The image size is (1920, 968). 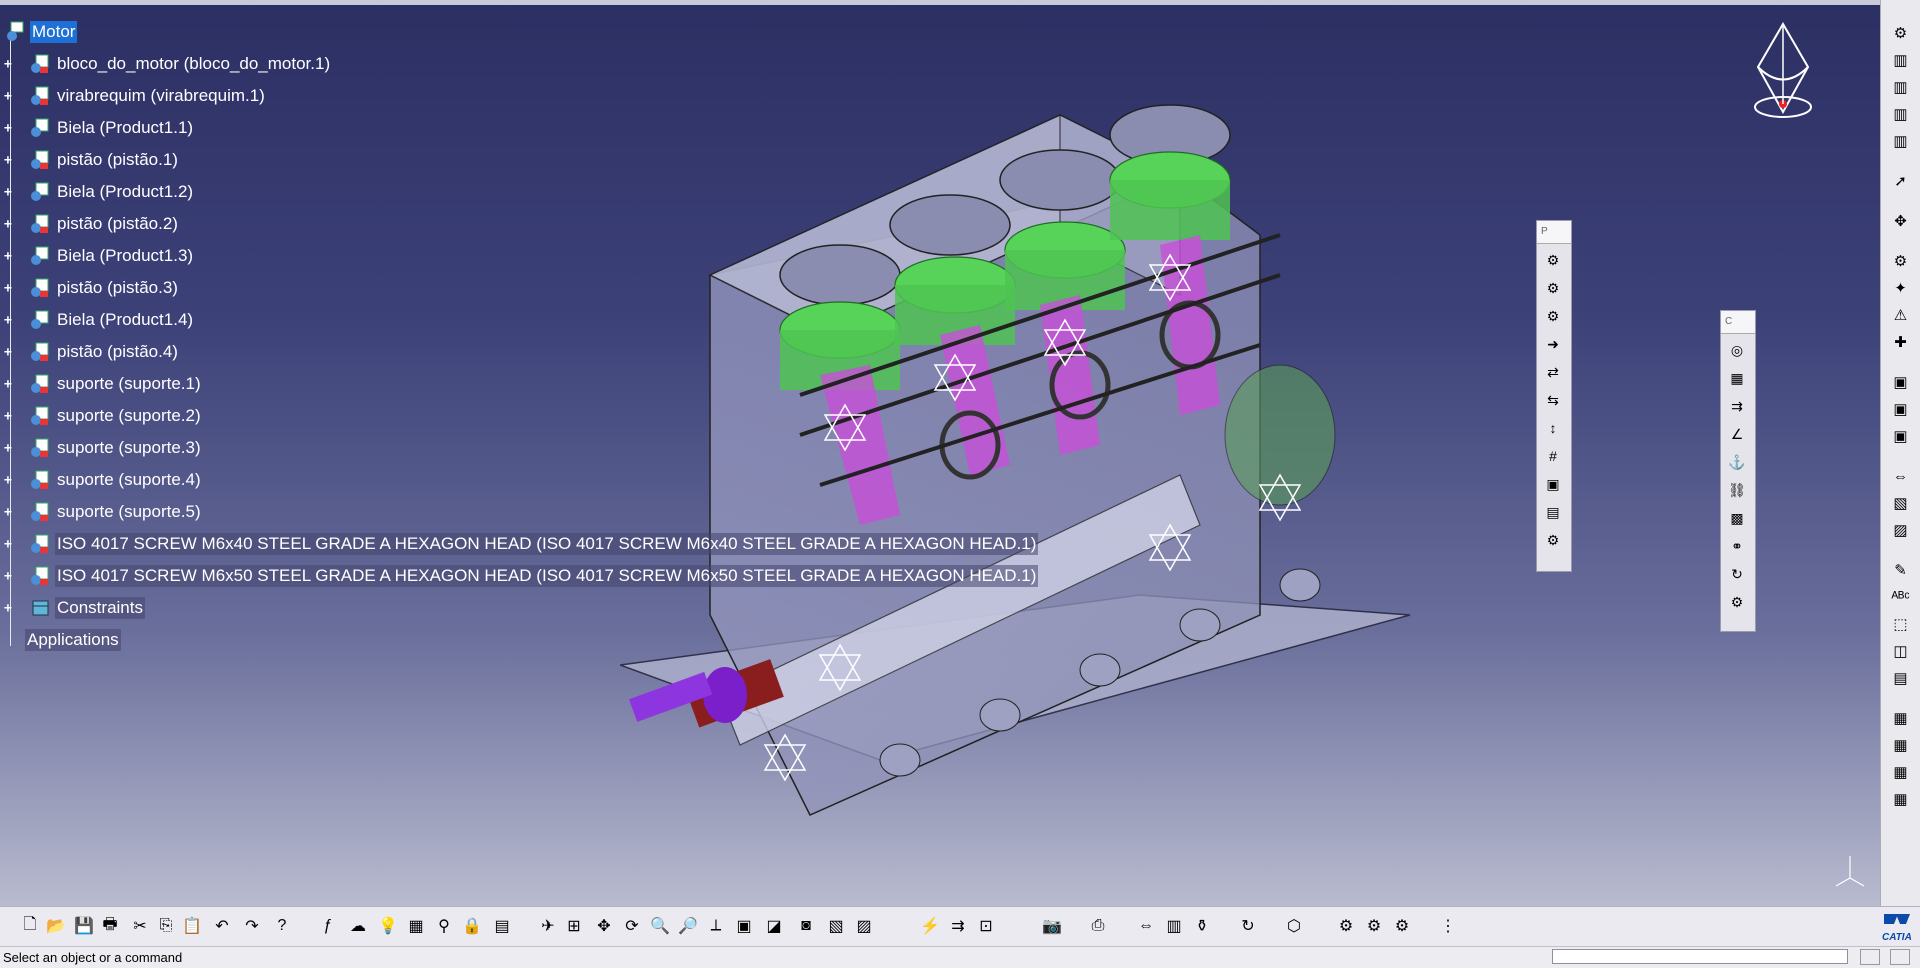 What do you see at coordinates (1553, 260) in the screenshot?
I see `product-icon: ⚙` at bounding box center [1553, 260].